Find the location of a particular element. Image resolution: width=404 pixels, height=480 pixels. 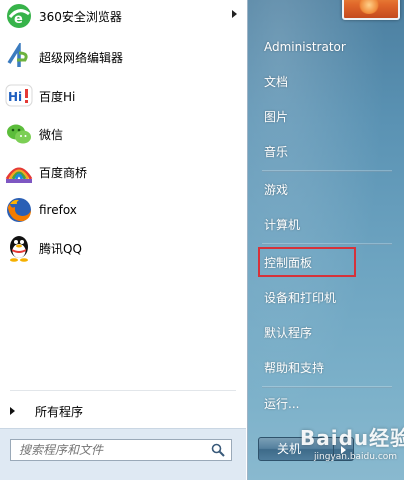

search-input is located at coordinates (109, 450).